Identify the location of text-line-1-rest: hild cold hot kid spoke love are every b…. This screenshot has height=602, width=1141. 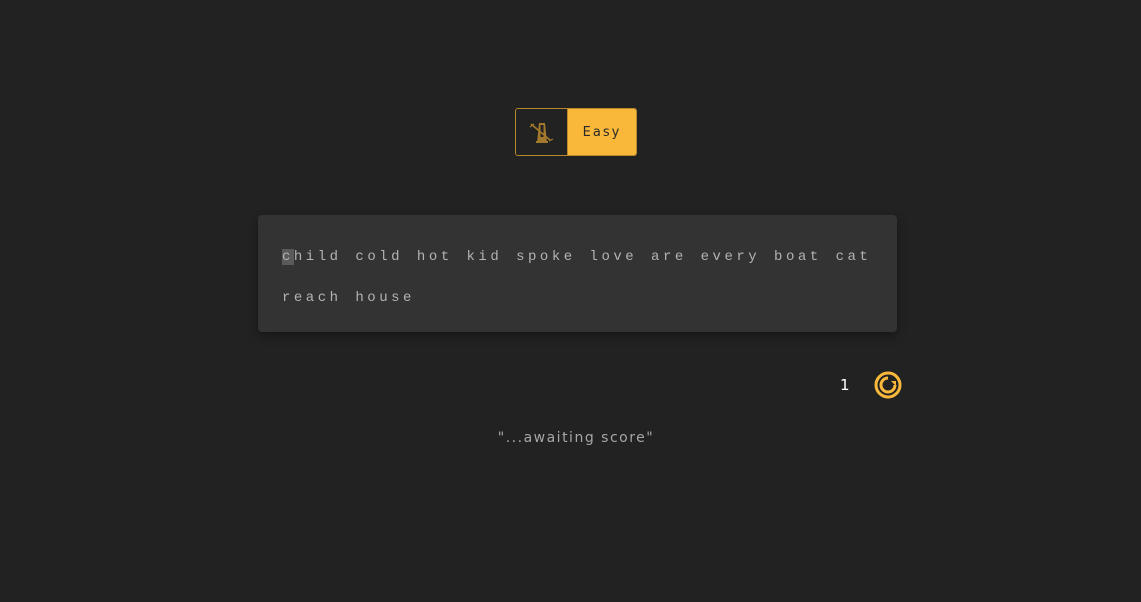
(582, 257).